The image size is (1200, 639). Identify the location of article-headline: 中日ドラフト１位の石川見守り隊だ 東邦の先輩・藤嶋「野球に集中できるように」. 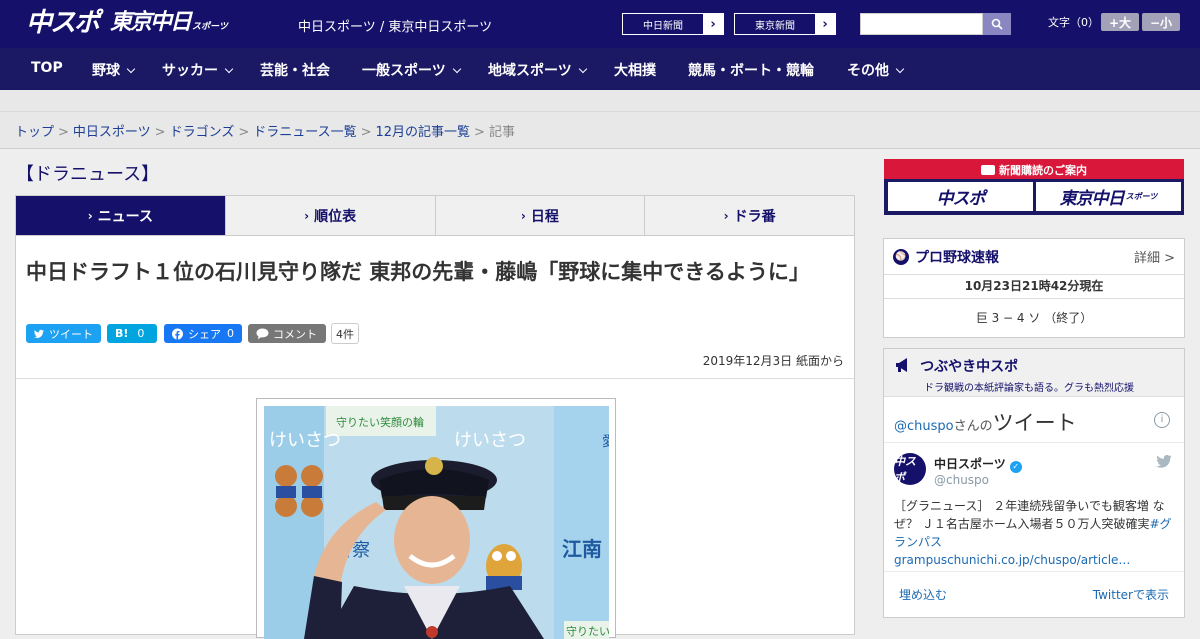
(418, 272).